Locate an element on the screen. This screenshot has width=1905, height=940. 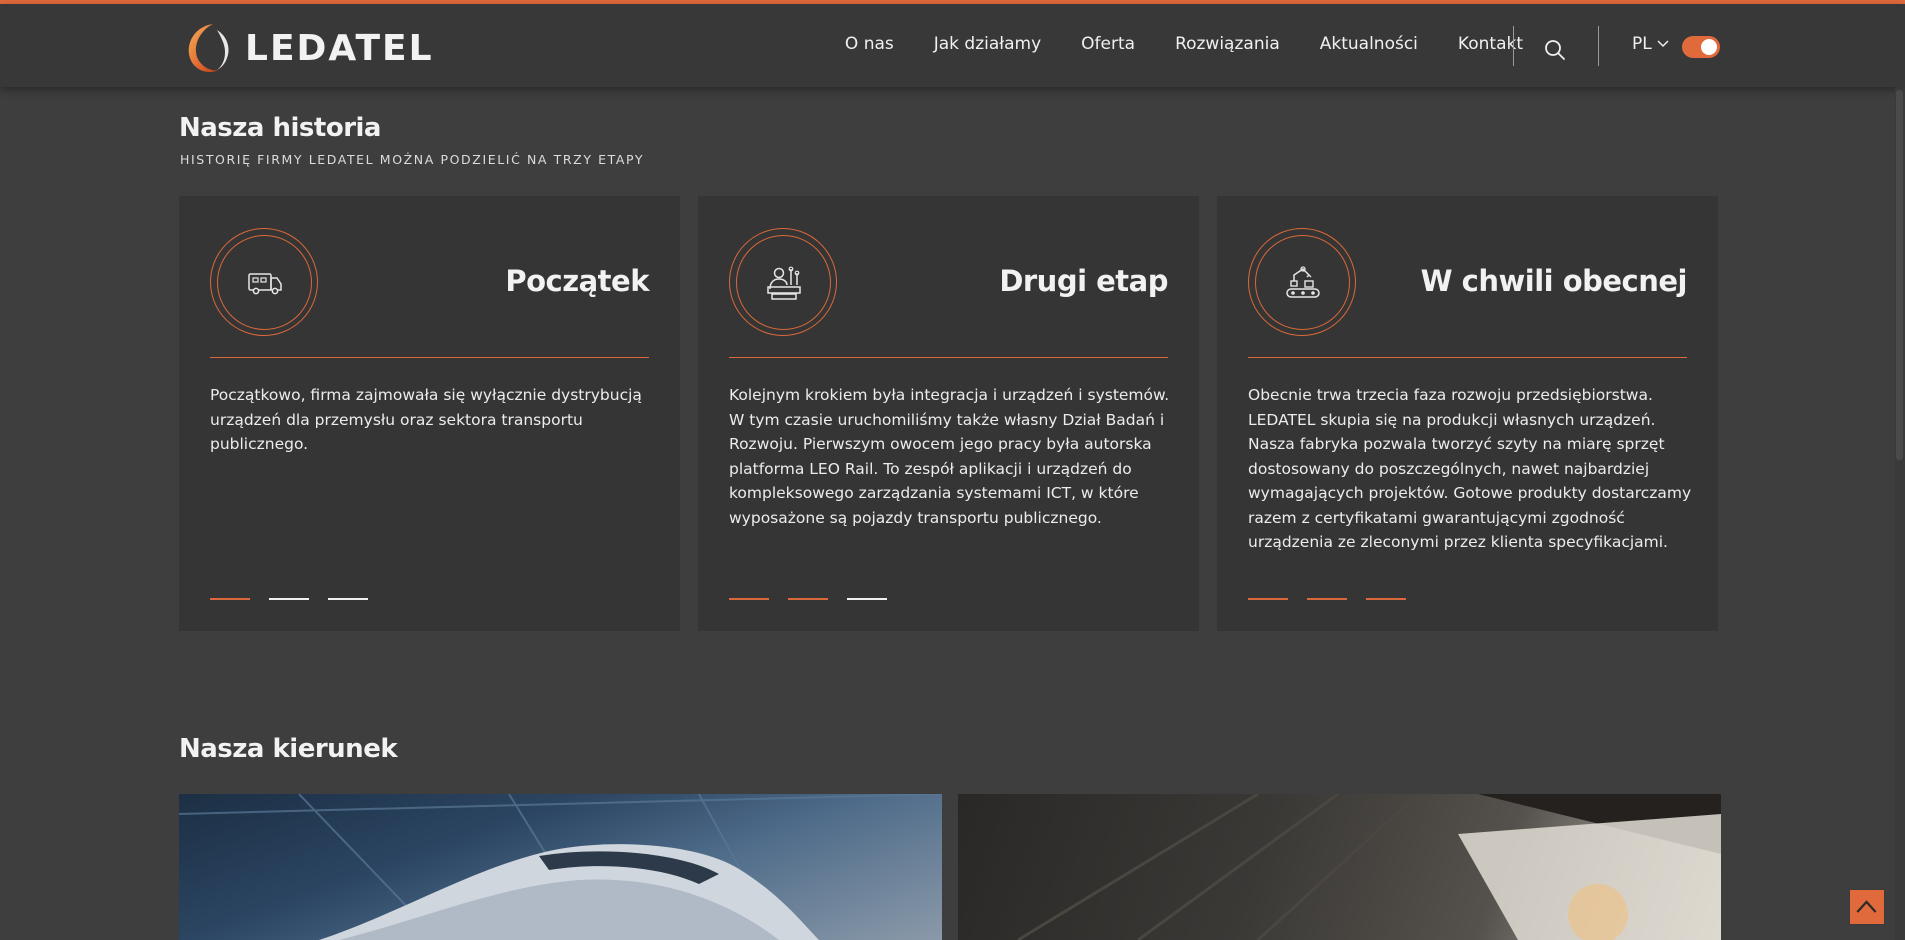
direction-title: Nasza kierunek is located at coordinates (288, 749).